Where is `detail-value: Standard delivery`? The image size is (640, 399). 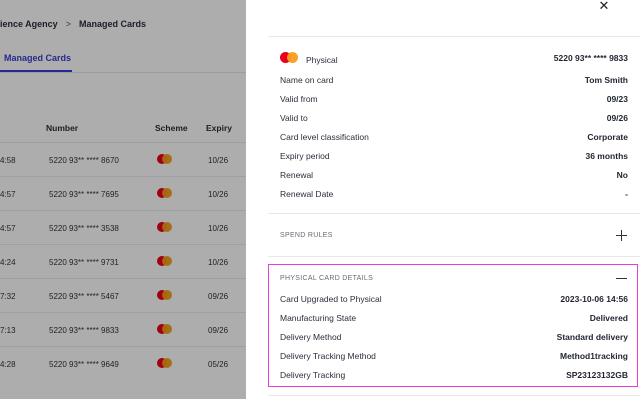
detail-value: Standard delivery is located at coordinates (592, 337).